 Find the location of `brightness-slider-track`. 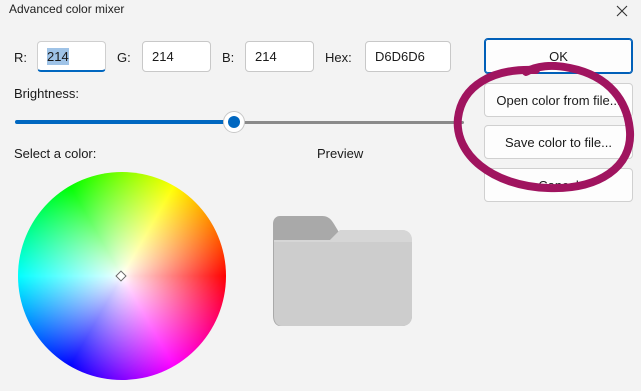

brightness-slider-track is located at coordinates (349, 122).